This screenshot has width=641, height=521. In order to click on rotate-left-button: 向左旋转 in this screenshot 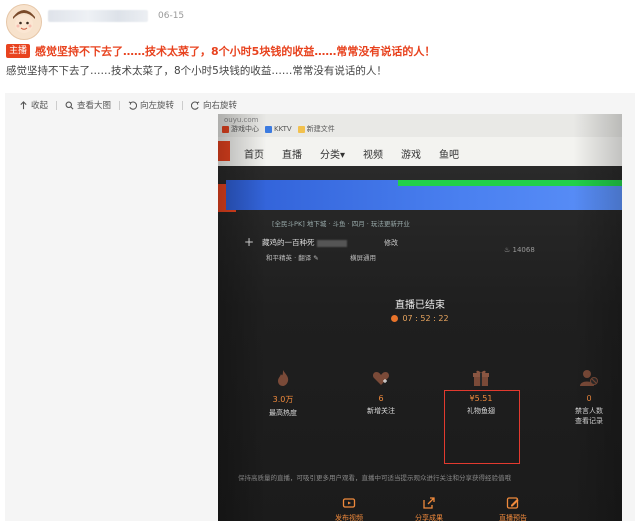, I will do `click(151, 105)`.